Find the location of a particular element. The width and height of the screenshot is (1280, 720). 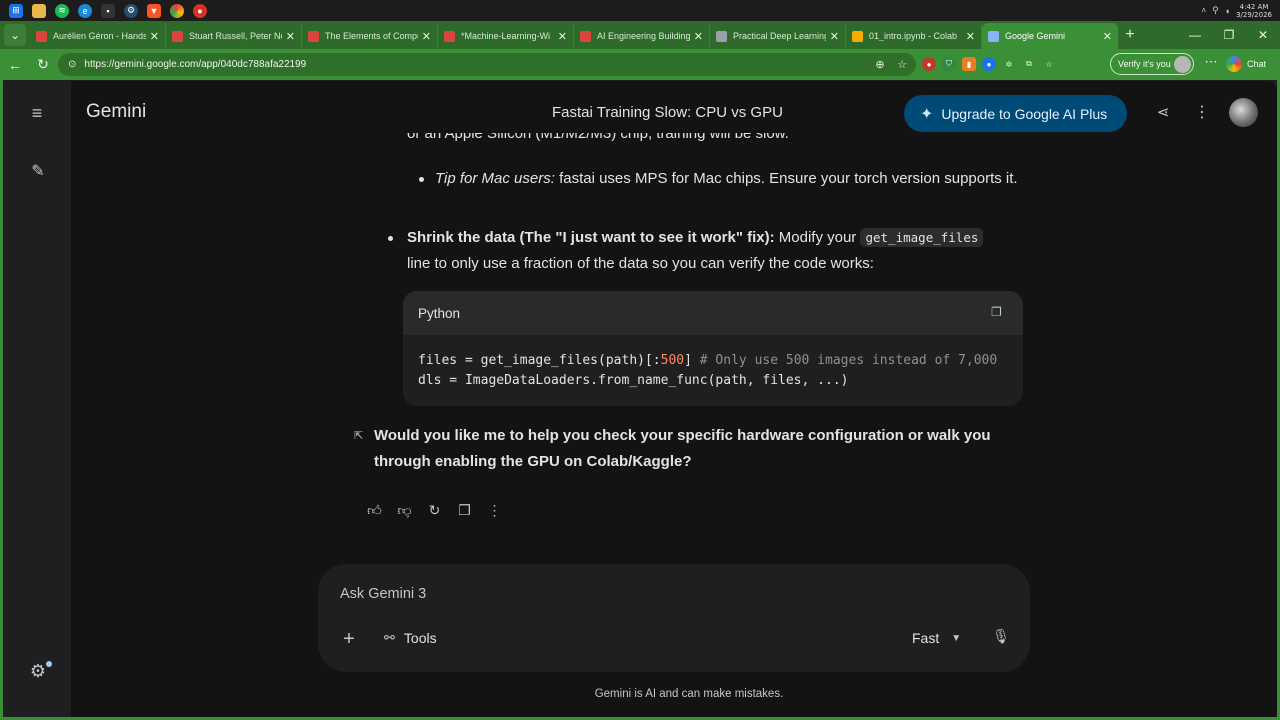

extension-gear-icon: ✲ is located at coordinates (1009, 64).